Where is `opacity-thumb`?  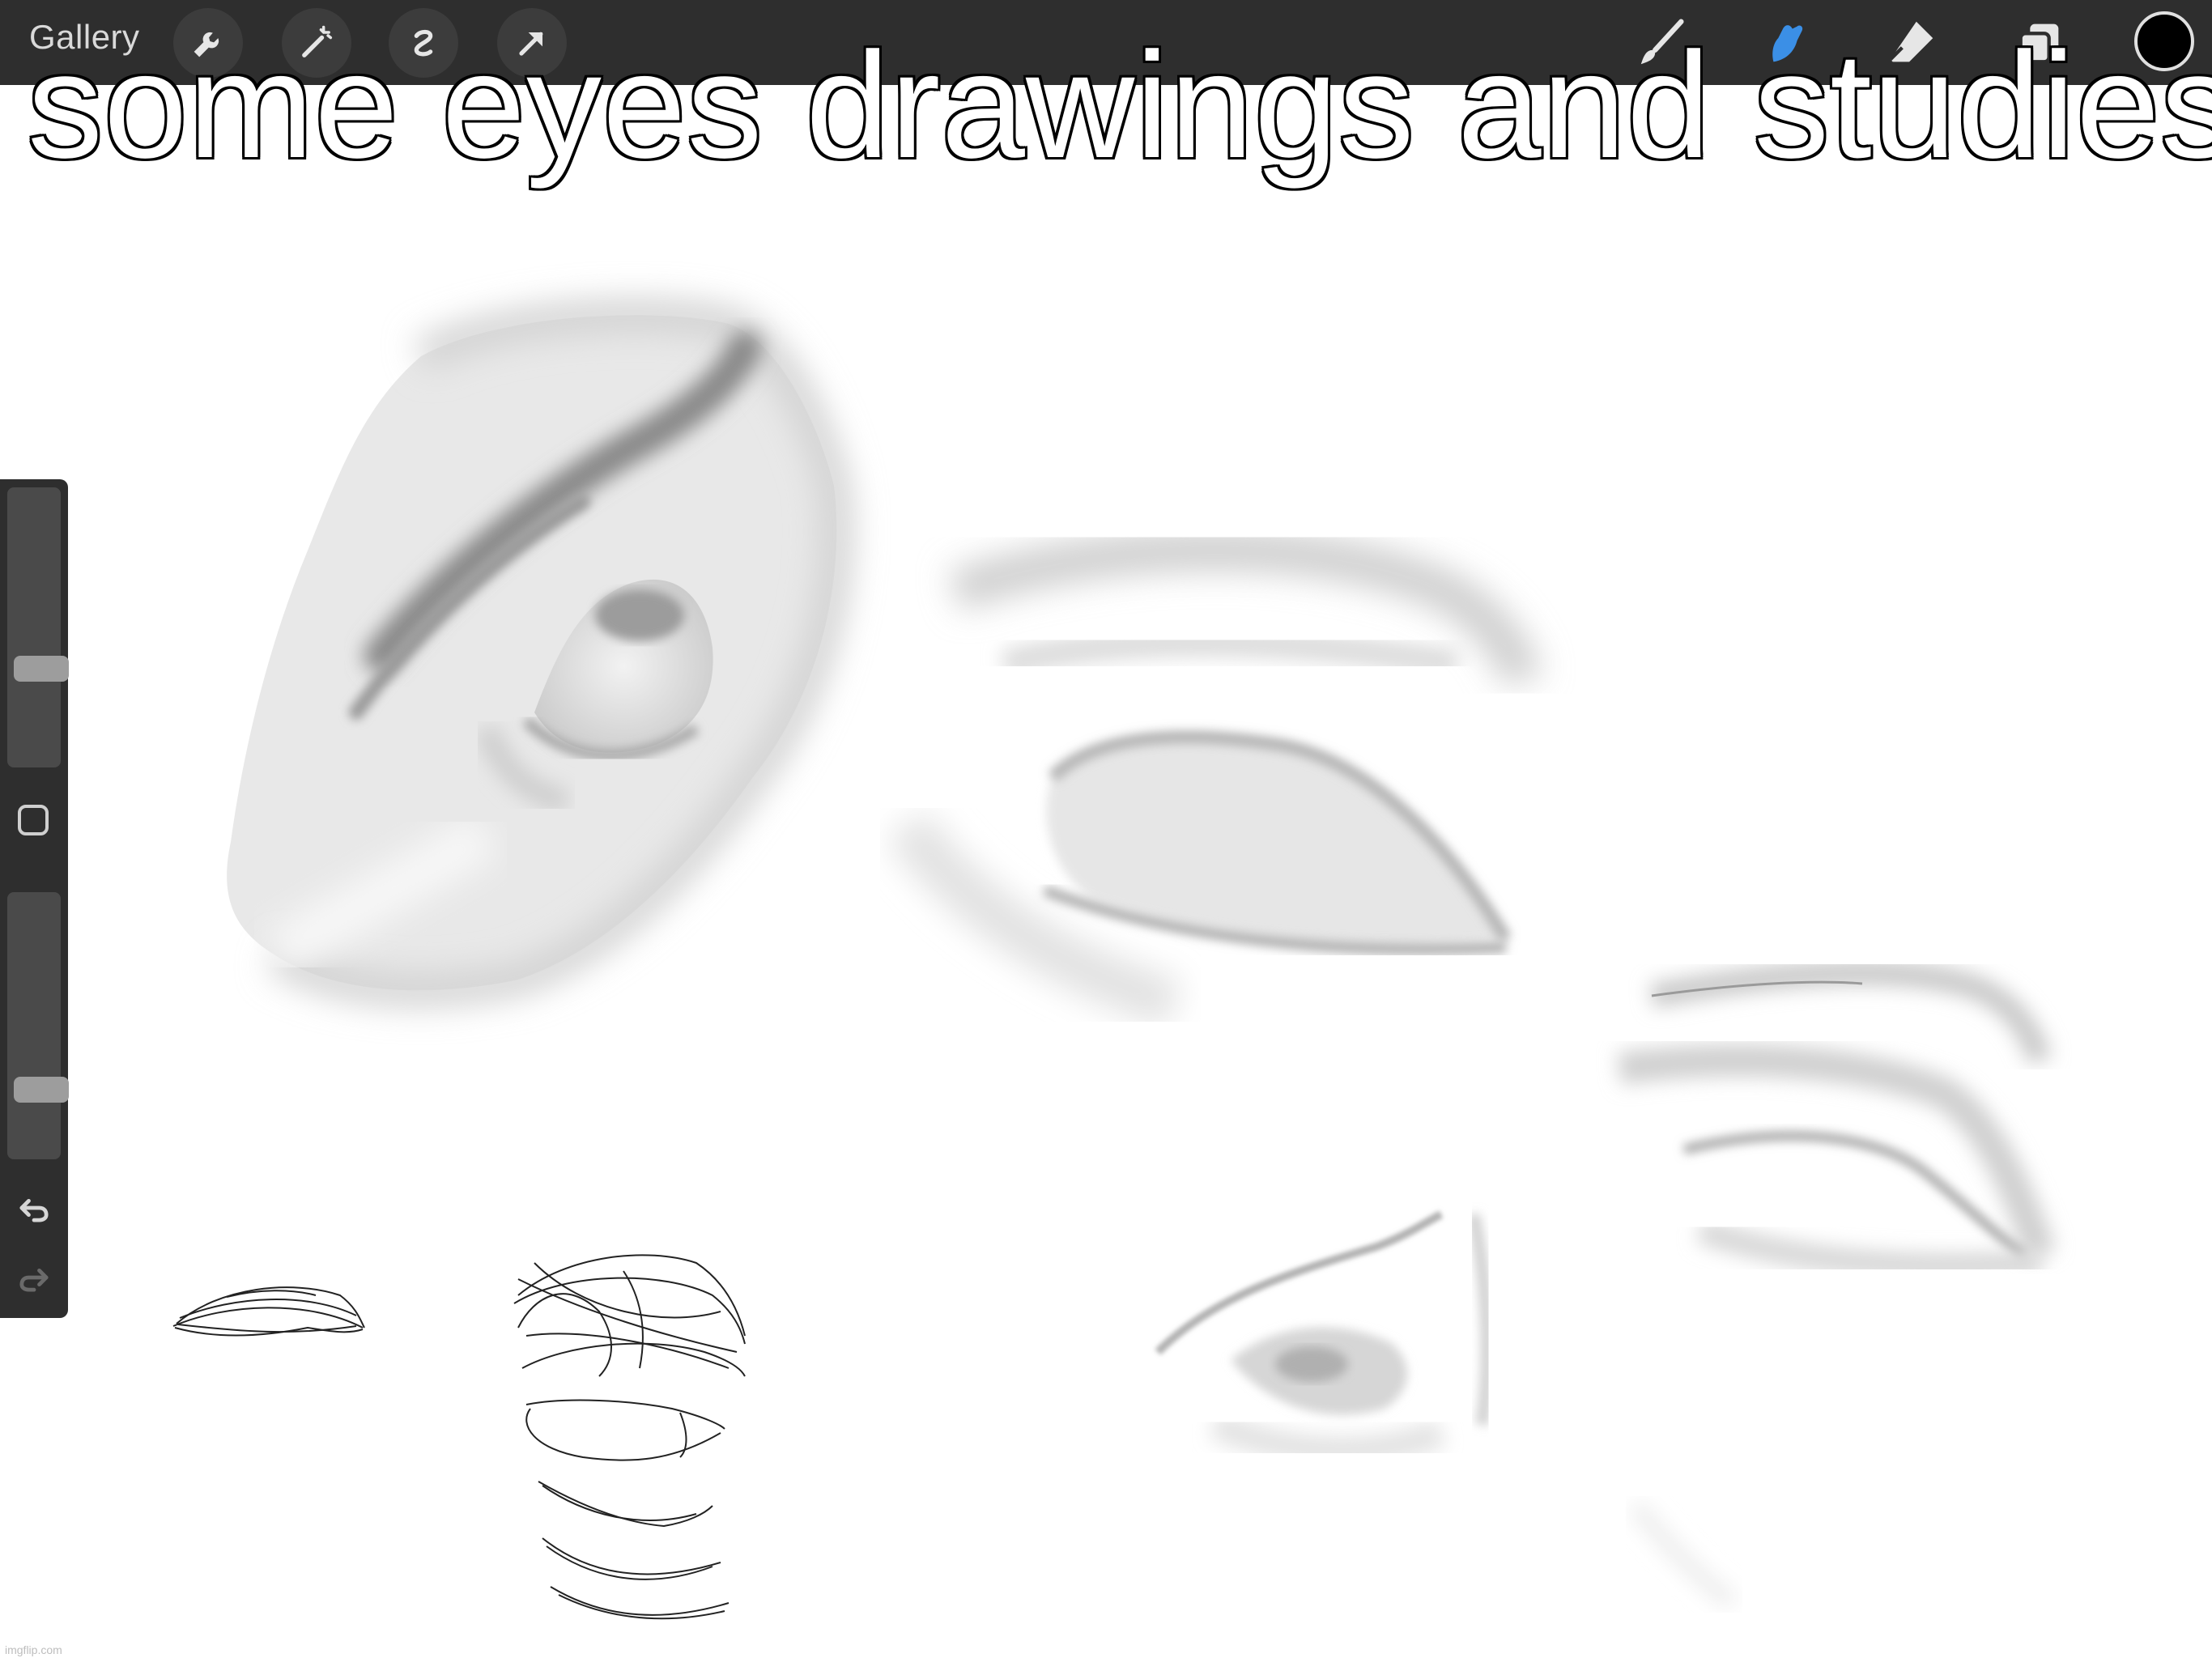
opacity-thumb is located at coordinates (42, 1090).